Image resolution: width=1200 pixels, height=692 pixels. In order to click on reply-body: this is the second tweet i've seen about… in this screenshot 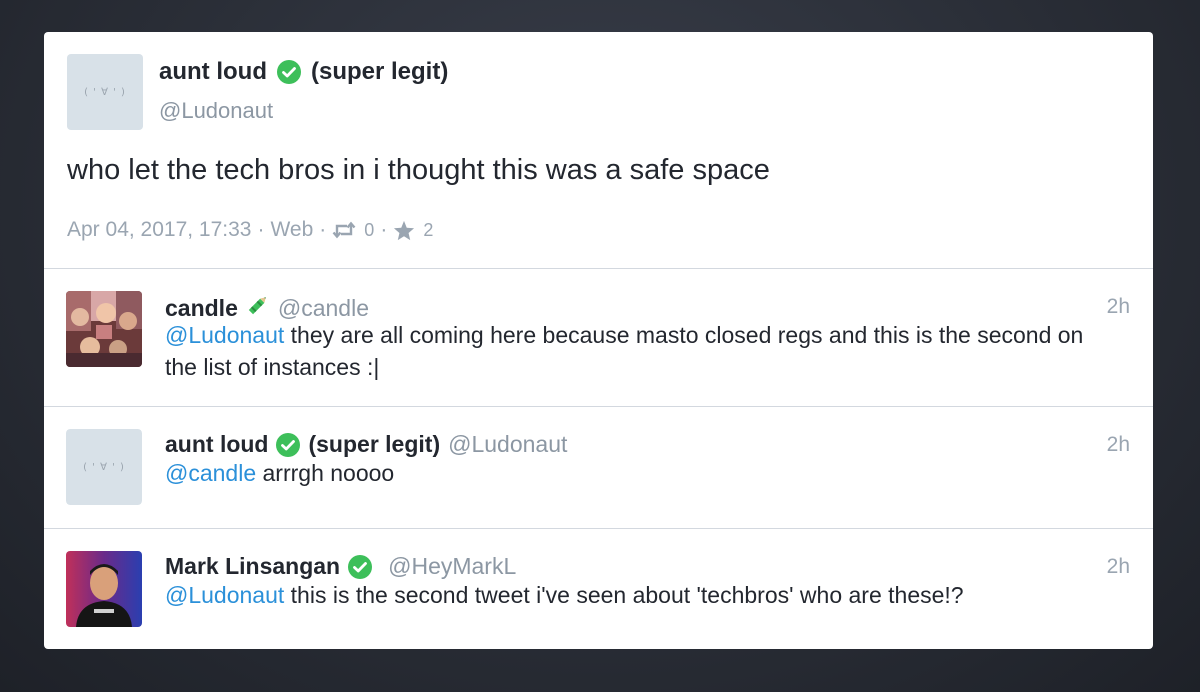, I will do `click(624, 595)`.